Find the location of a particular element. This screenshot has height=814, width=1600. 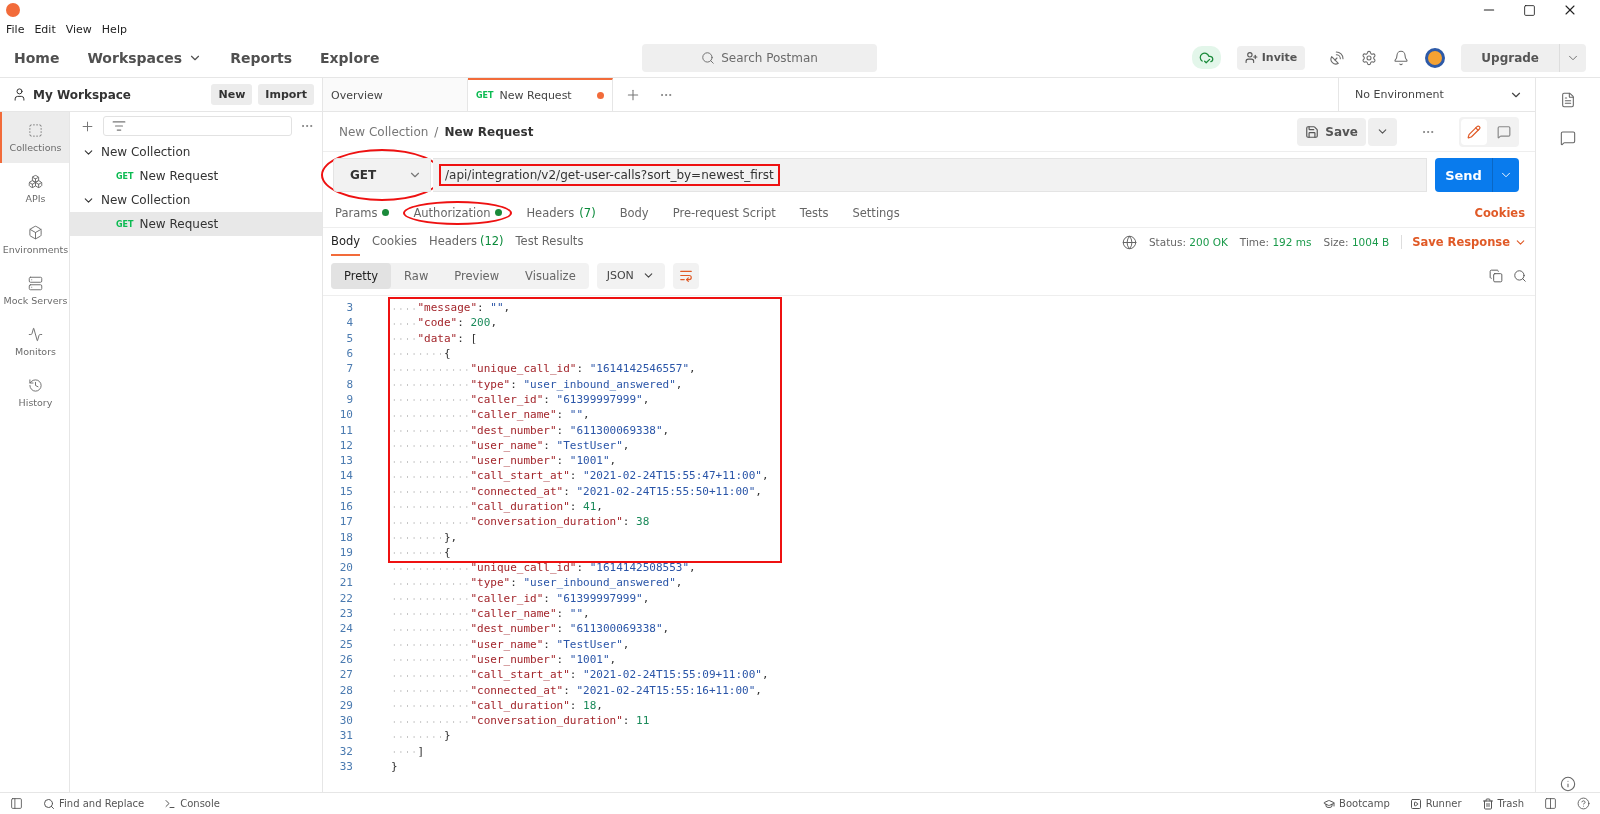

nav-item: Explore is located at coordinates (350, 57).